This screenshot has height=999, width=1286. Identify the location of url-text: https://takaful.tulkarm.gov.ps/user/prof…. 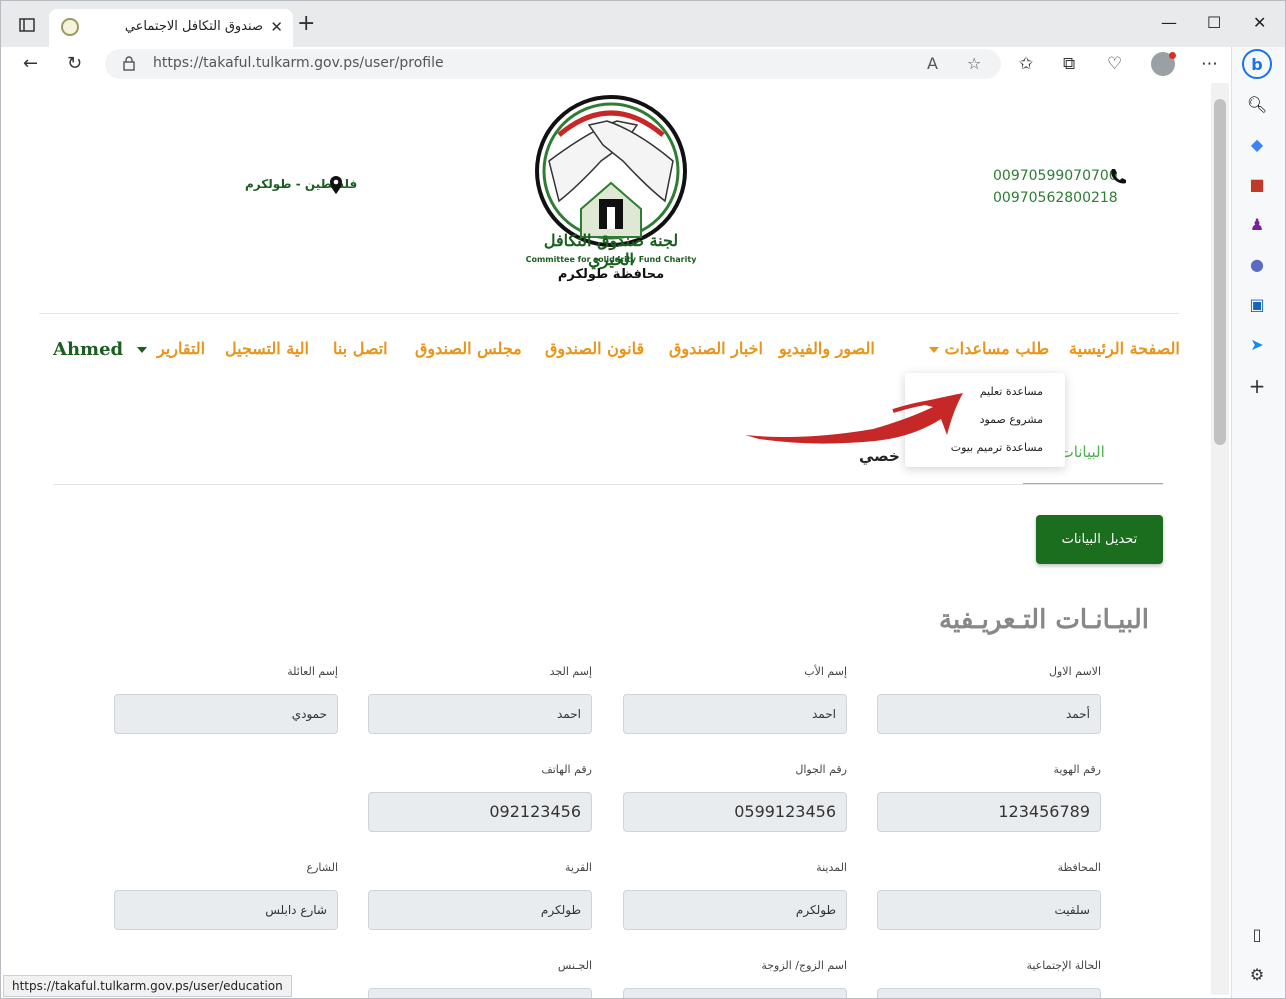
(298, 63).